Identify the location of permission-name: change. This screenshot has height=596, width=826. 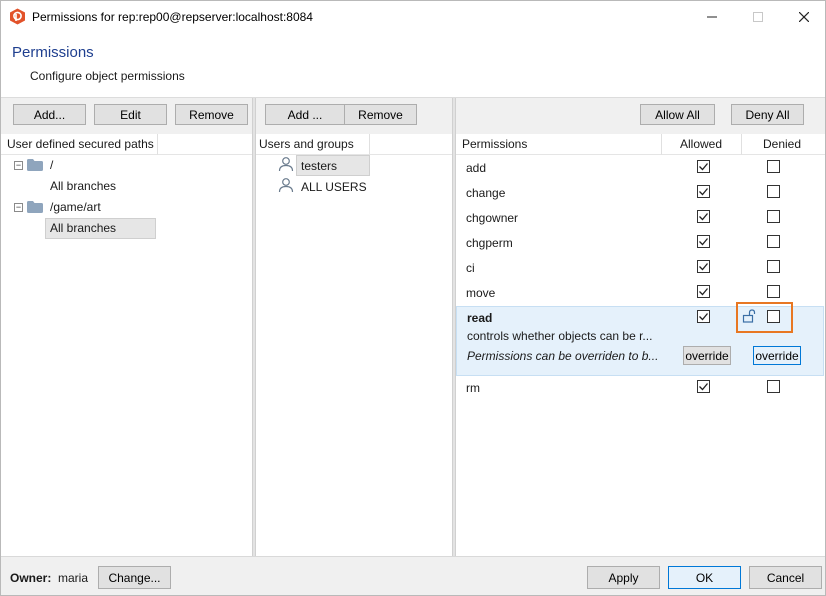
(486, 193).